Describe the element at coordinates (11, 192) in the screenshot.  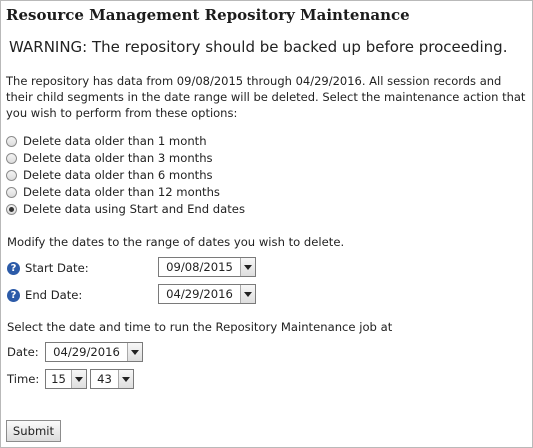
I see `radio-12-months` at that location.